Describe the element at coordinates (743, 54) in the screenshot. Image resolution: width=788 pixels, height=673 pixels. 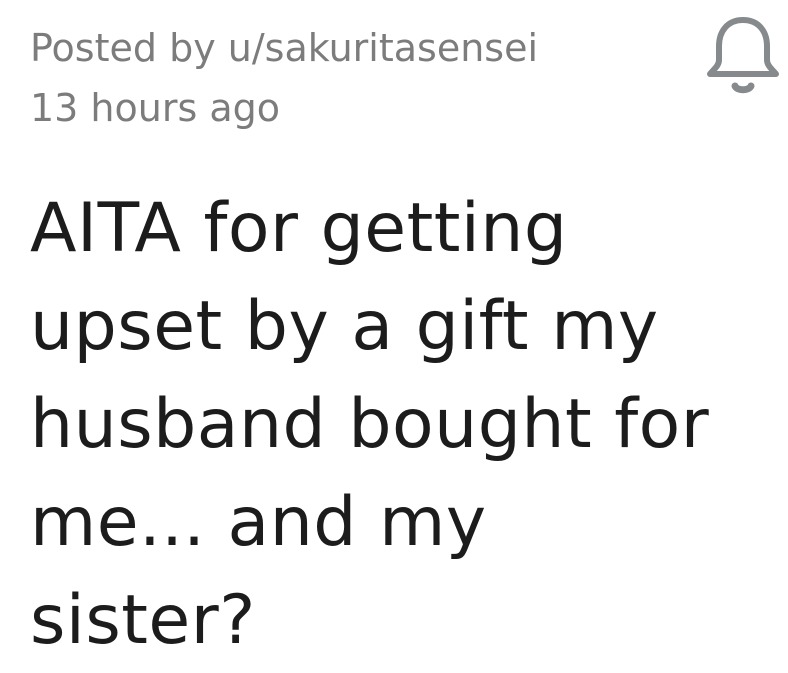
I see `bell-icon` at that location.